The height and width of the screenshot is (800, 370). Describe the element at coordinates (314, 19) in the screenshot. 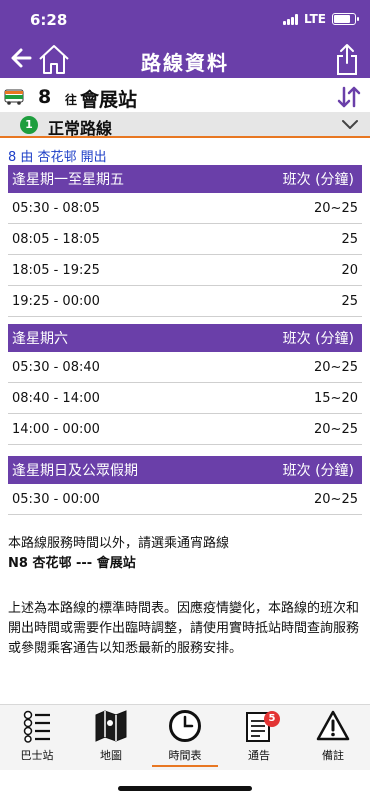

I see `network-label: LTE` at that location.